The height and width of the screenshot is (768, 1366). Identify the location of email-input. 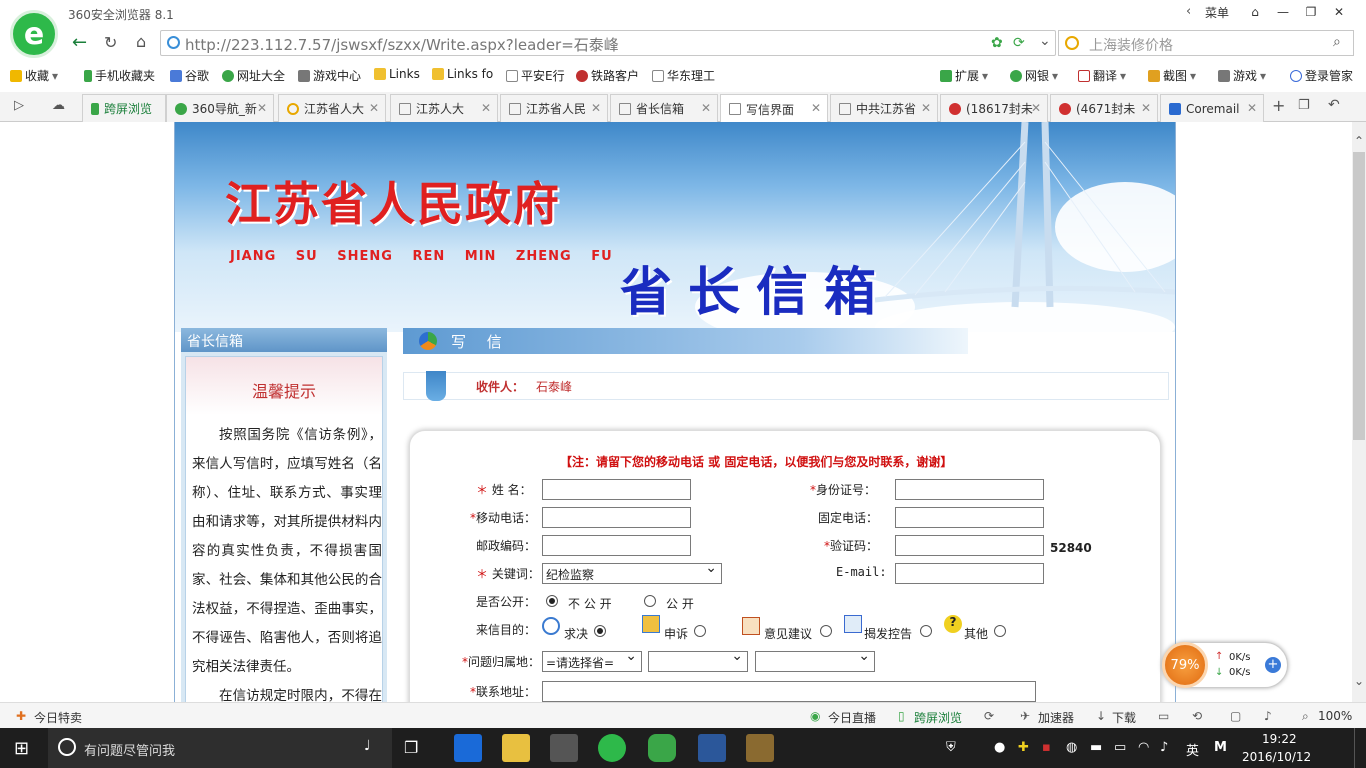
(969, 573).